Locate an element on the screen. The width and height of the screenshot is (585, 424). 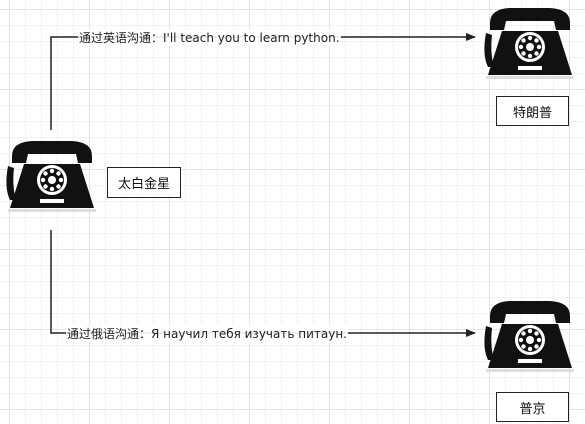
edge-label-russian: 通过俄语沟通：Я научил тебя изучать питаун. is located at coordinates (207, 333).